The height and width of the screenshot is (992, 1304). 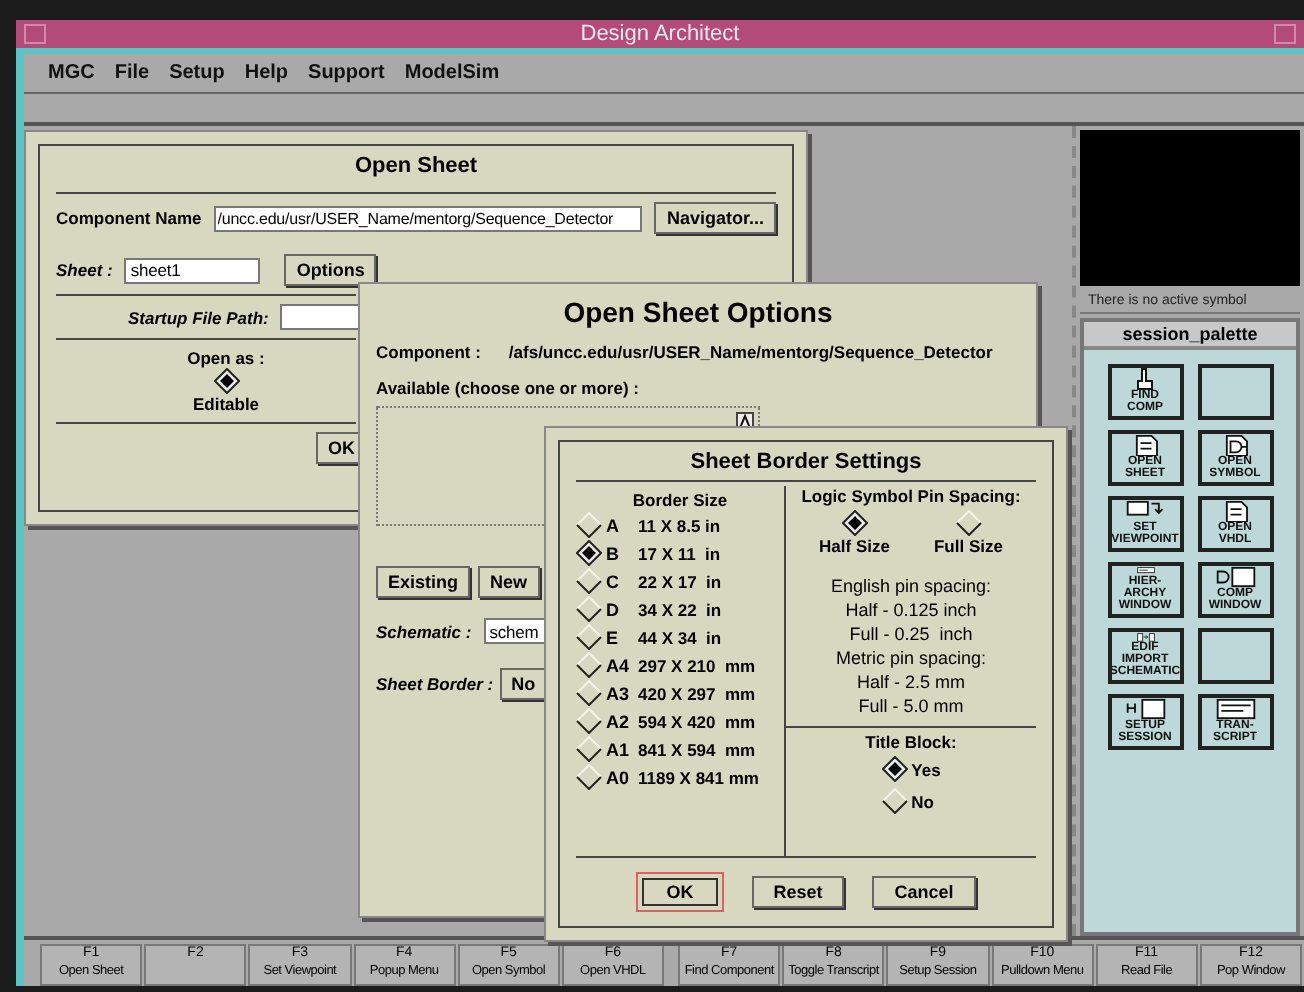 What do you see at coordinates (680, 637) in the screenshot?
I see `size-label: 44 X 34 in` at bounding box center [680, 637].